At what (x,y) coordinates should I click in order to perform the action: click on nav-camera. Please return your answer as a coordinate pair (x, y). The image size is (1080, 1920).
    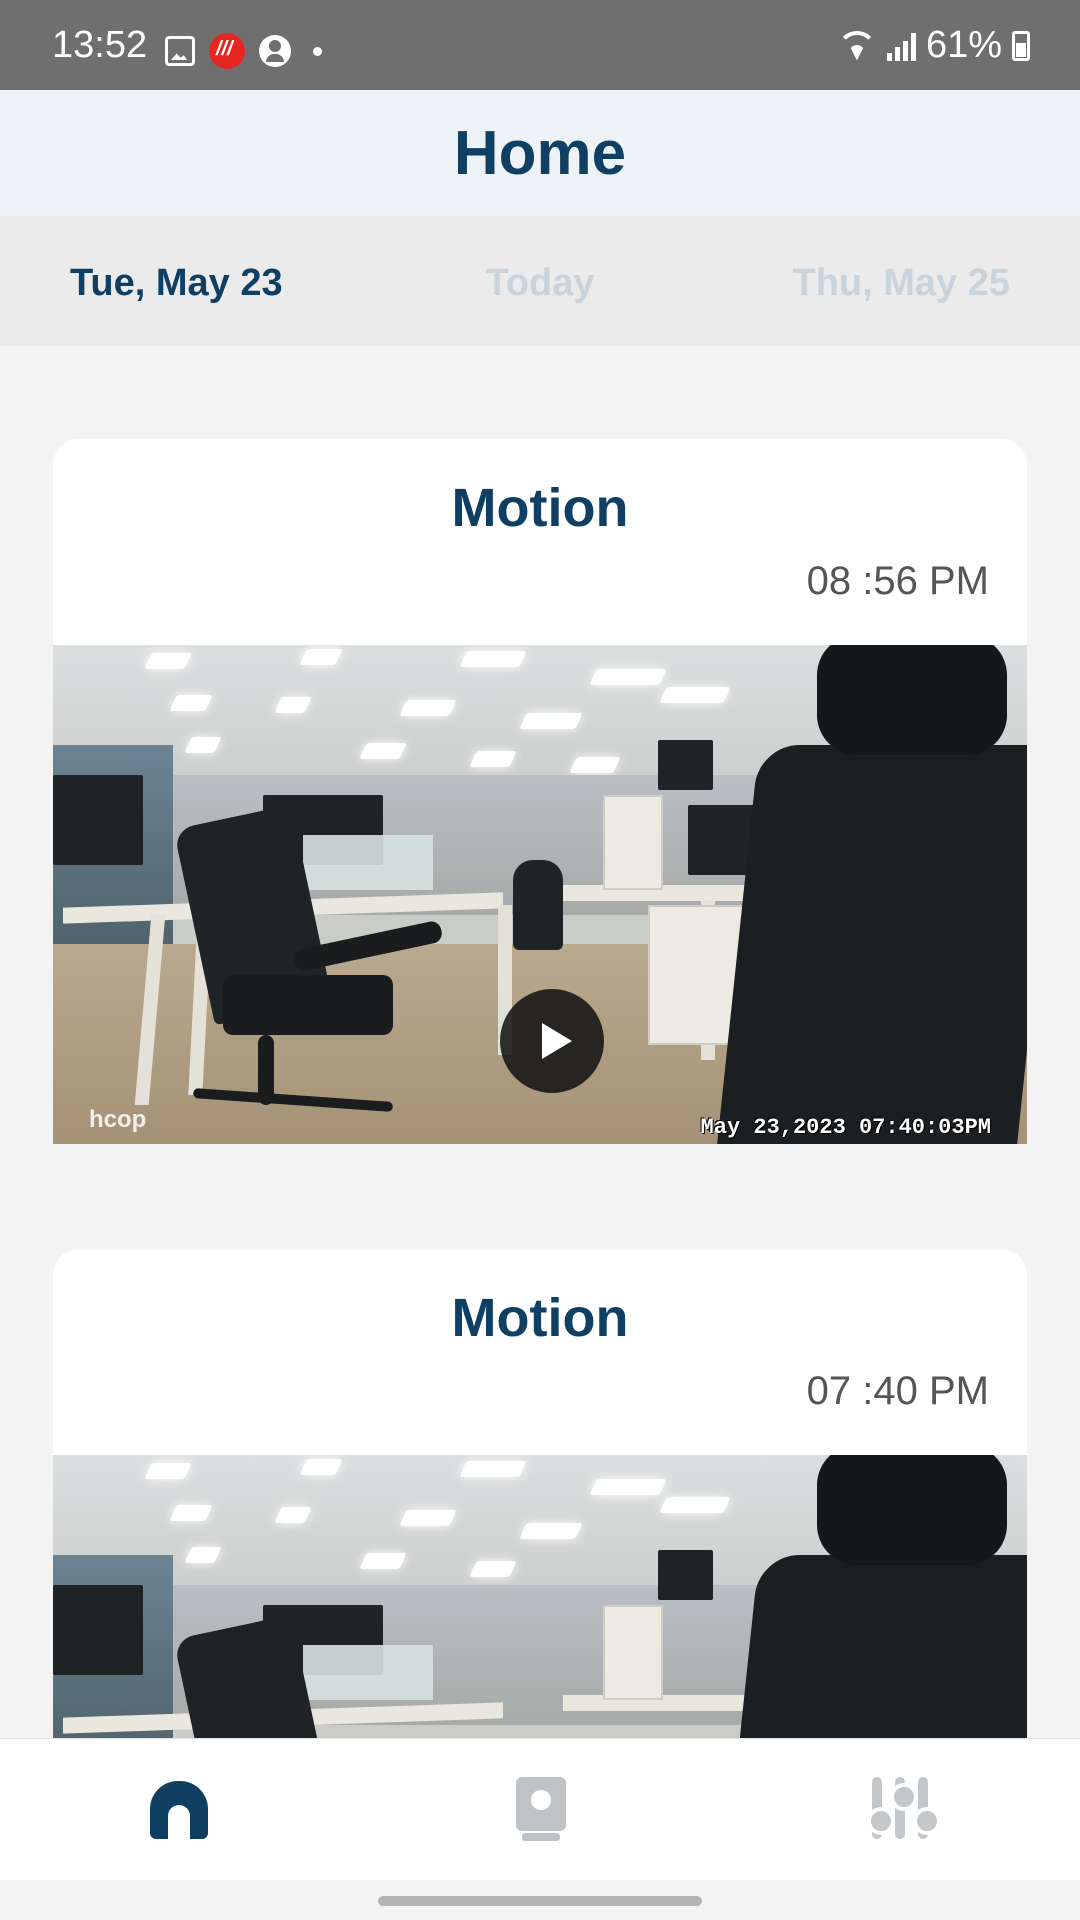
    Looking at the image, I should click on (540, 1809).